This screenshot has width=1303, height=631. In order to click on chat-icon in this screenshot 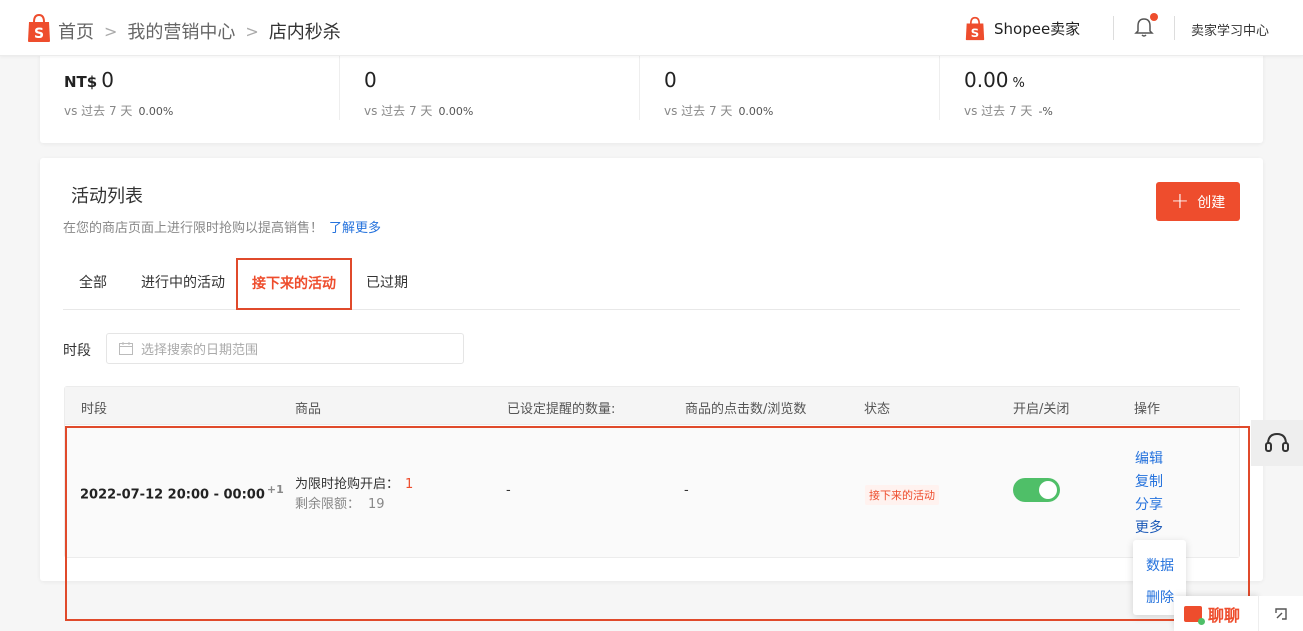, I will do `click(1194, 615)`.